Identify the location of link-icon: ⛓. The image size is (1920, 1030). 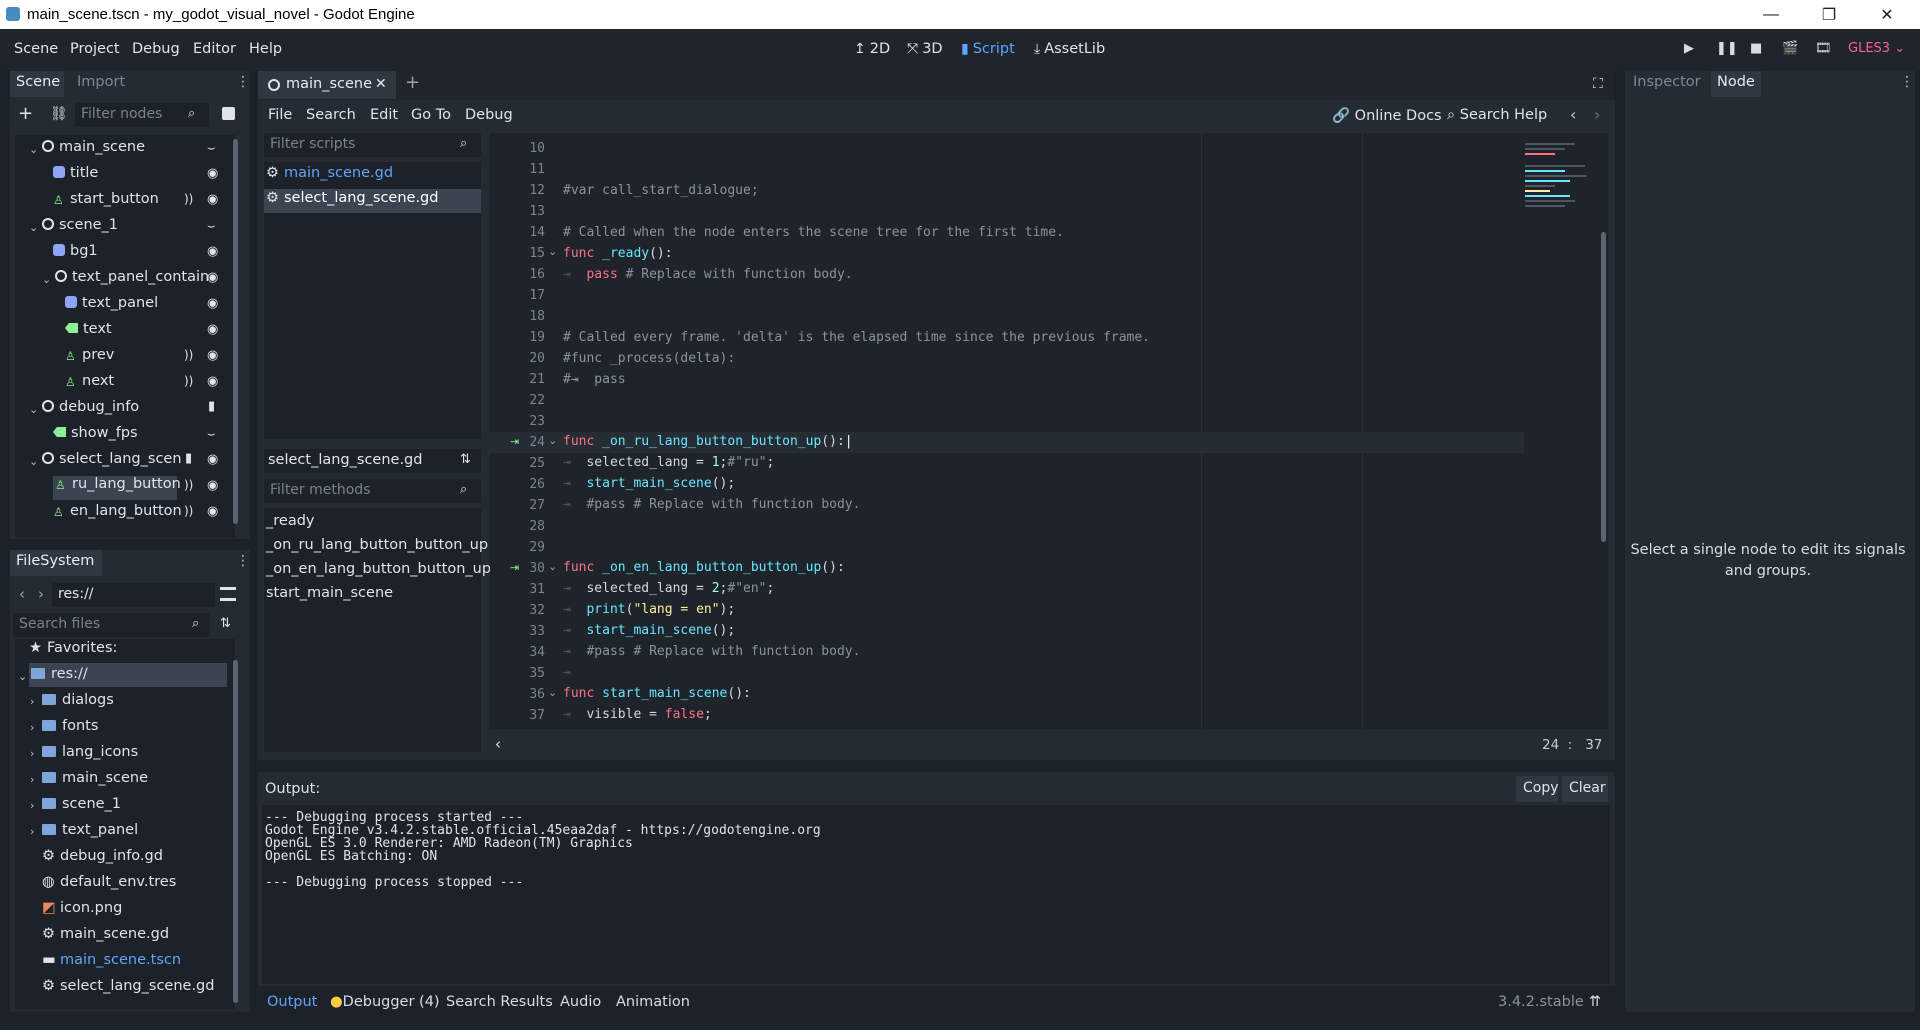
(59, 114).